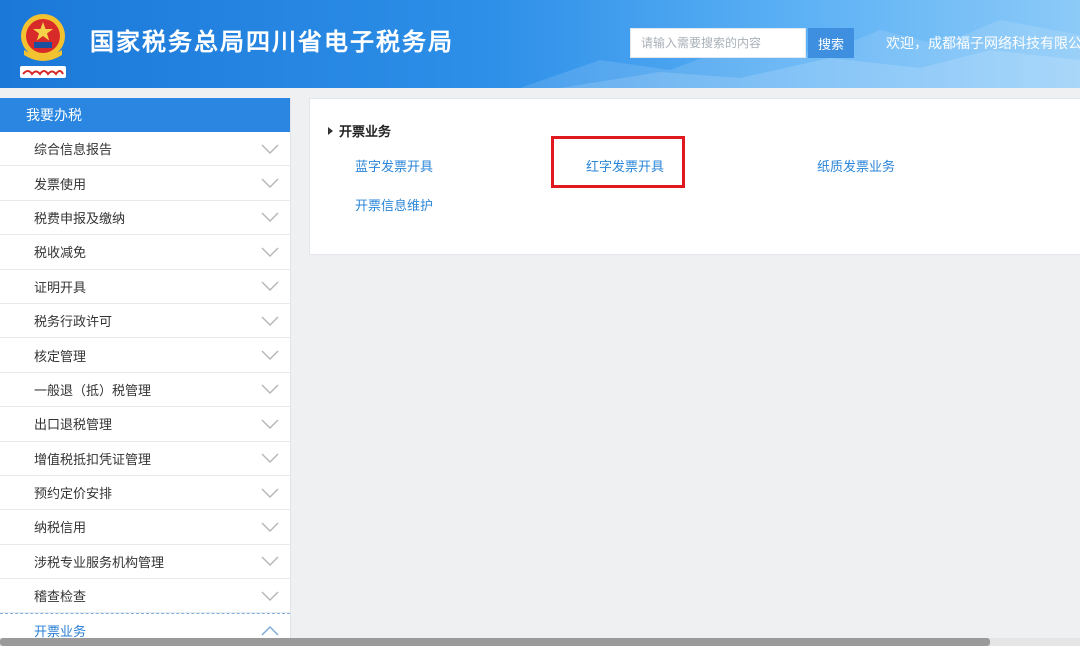  What do you see at coordinates (394, 204) in the screenshot?
I see `invoice-info-link: 开票信息维护` at bounding box center [394, 204].